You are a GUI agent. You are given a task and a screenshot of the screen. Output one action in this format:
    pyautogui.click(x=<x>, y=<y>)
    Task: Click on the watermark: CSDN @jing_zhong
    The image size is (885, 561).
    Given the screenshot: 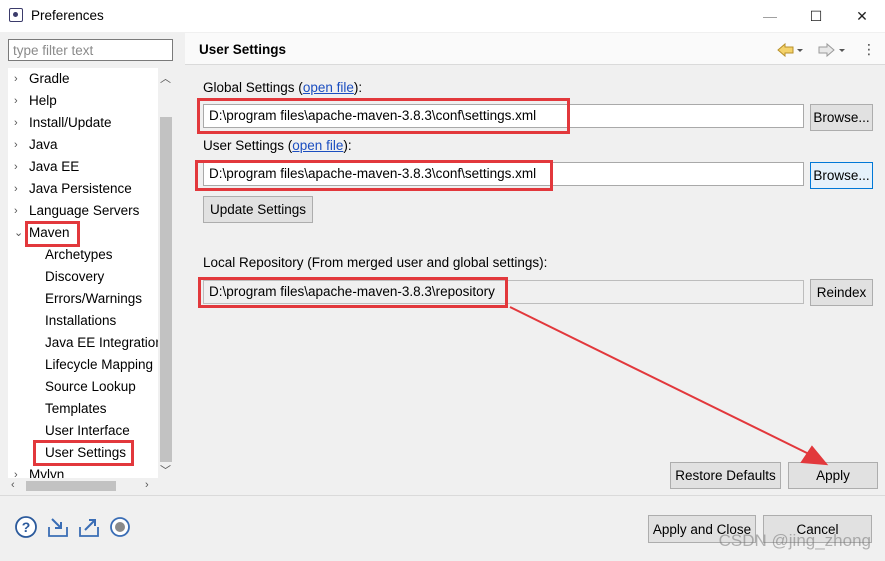 What is the action you would take?
    pyautogui.click(x=794, y=540)
    